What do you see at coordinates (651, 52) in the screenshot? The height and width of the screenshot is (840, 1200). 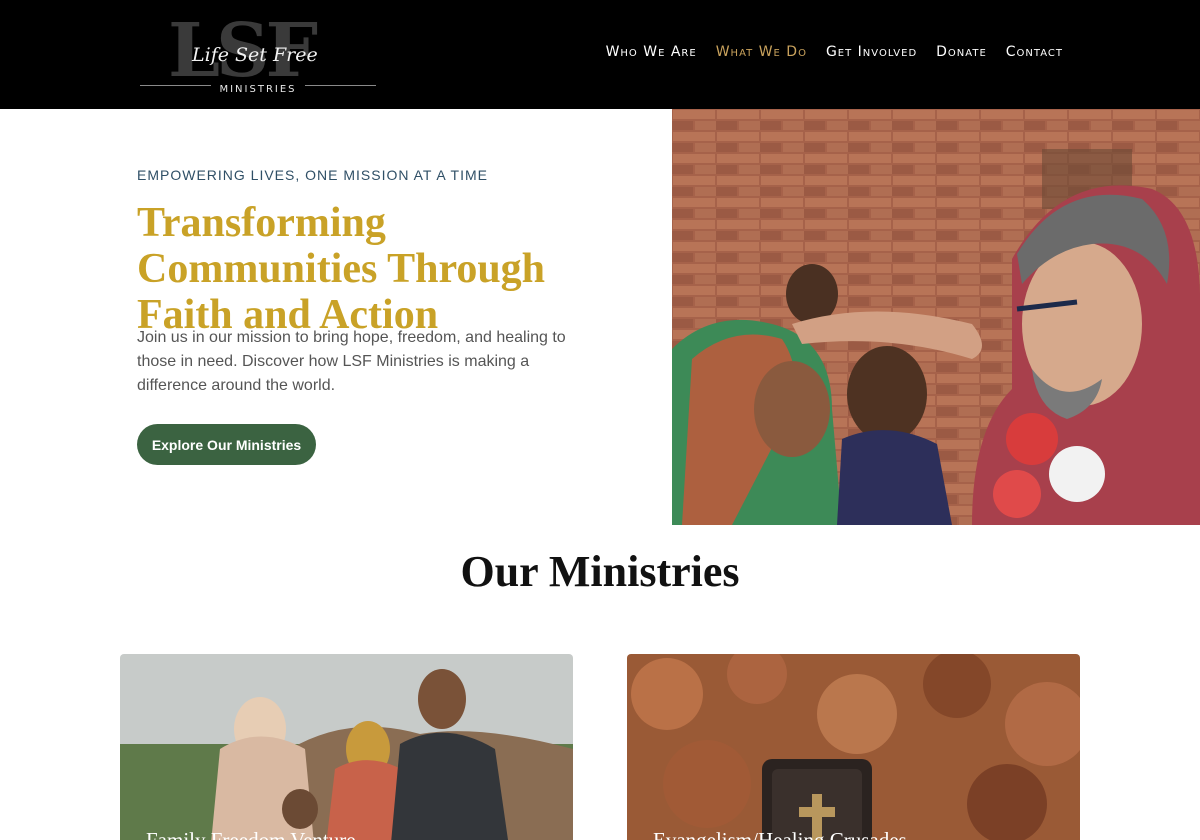 I see `nav-who-we-are: Who We Are` at bounding box center [651, 52].